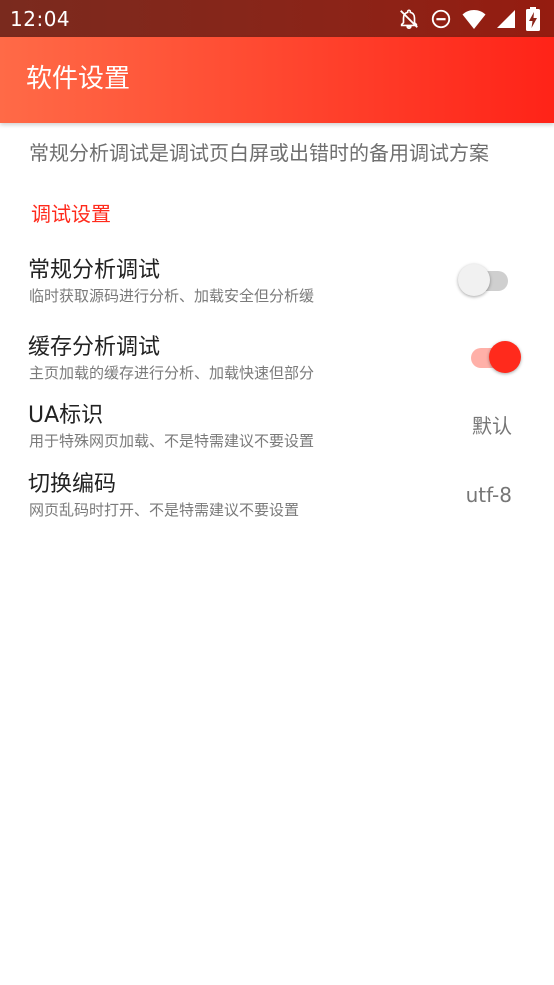 This screenshot has width=554, height=985. Describe the element at coordinates (40, 19) in the screenshot. I see `status-time: 12:04` at that location.